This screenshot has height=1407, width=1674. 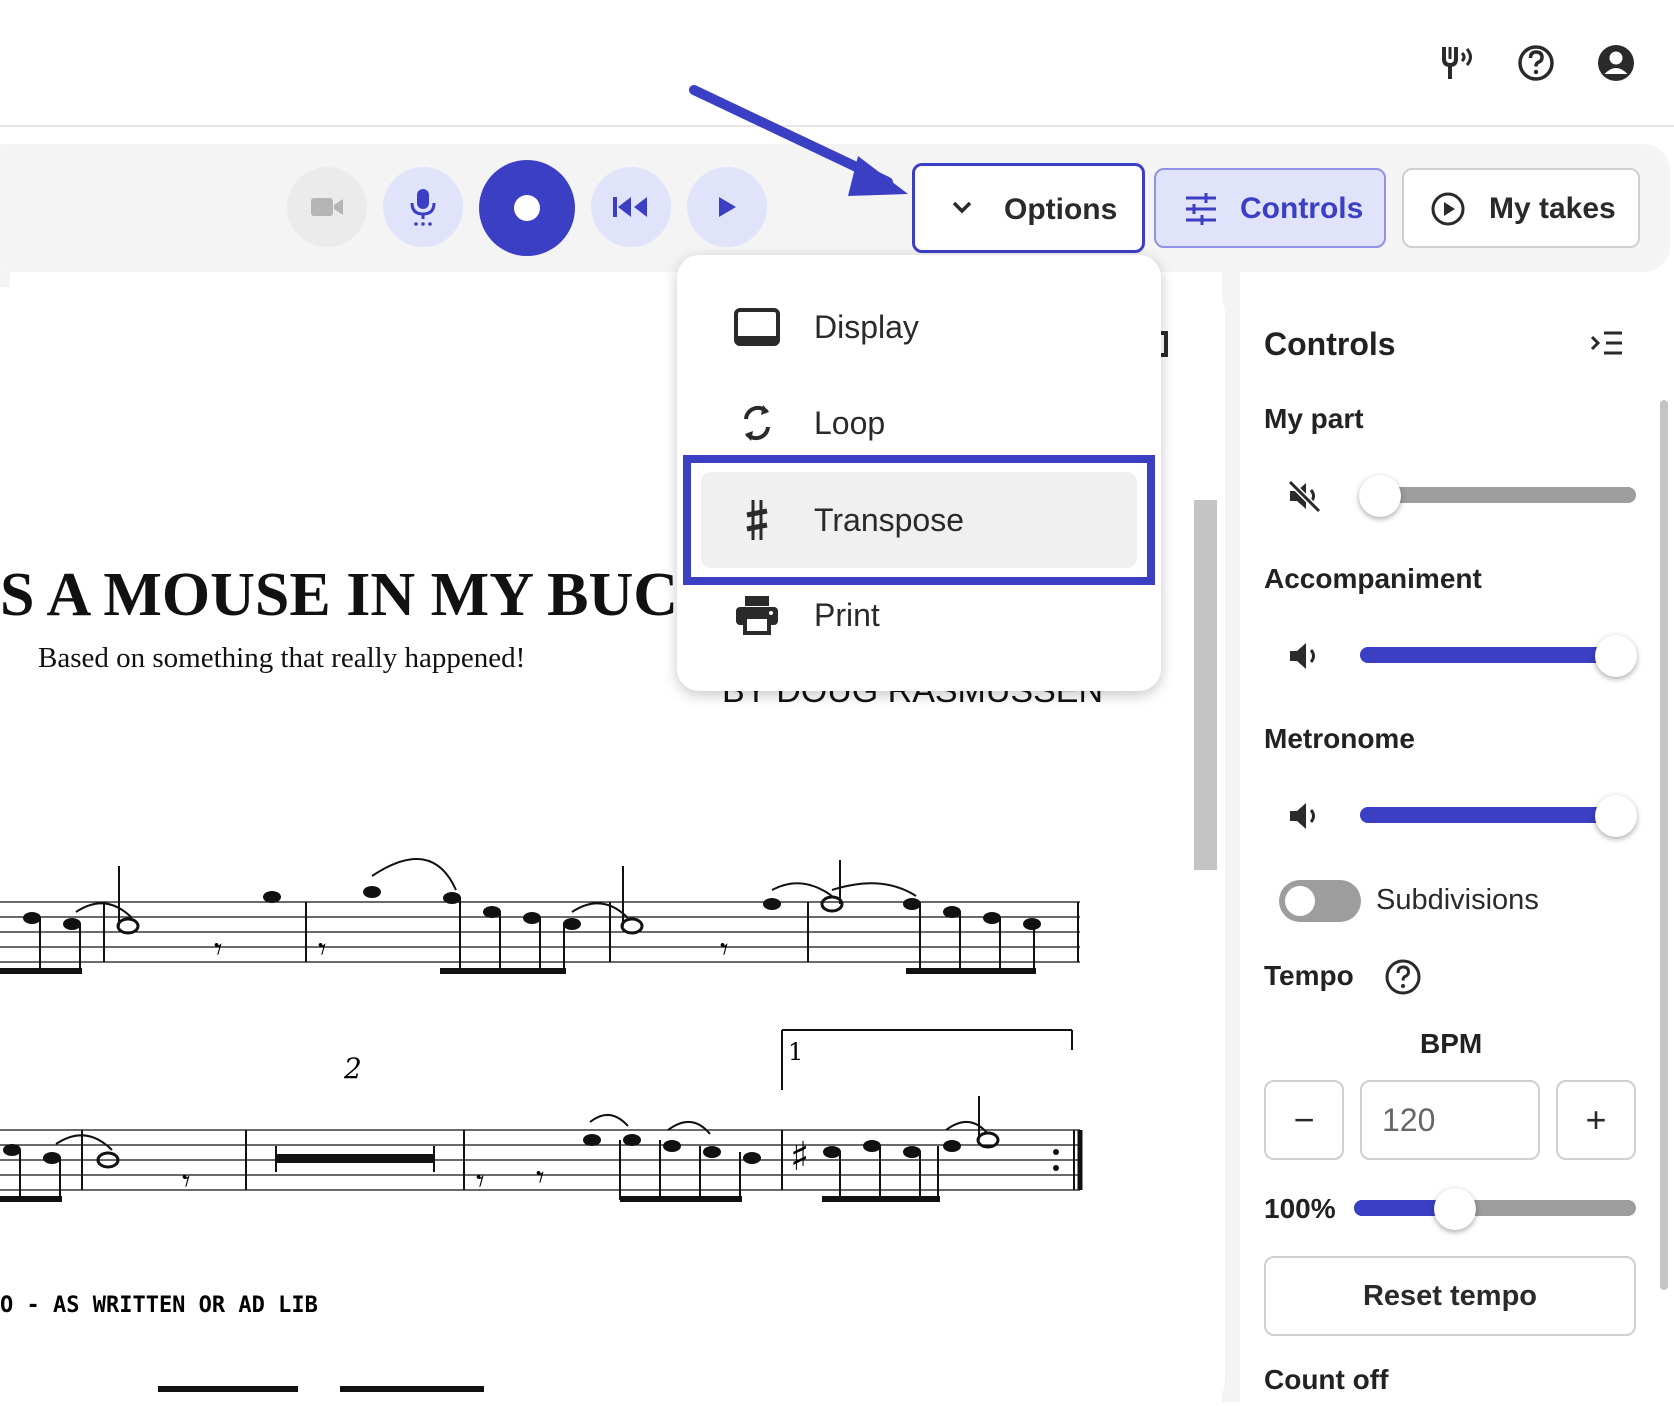 I want to click on accompaniment-label: Accompaniment, so click(x=1373, y=578).